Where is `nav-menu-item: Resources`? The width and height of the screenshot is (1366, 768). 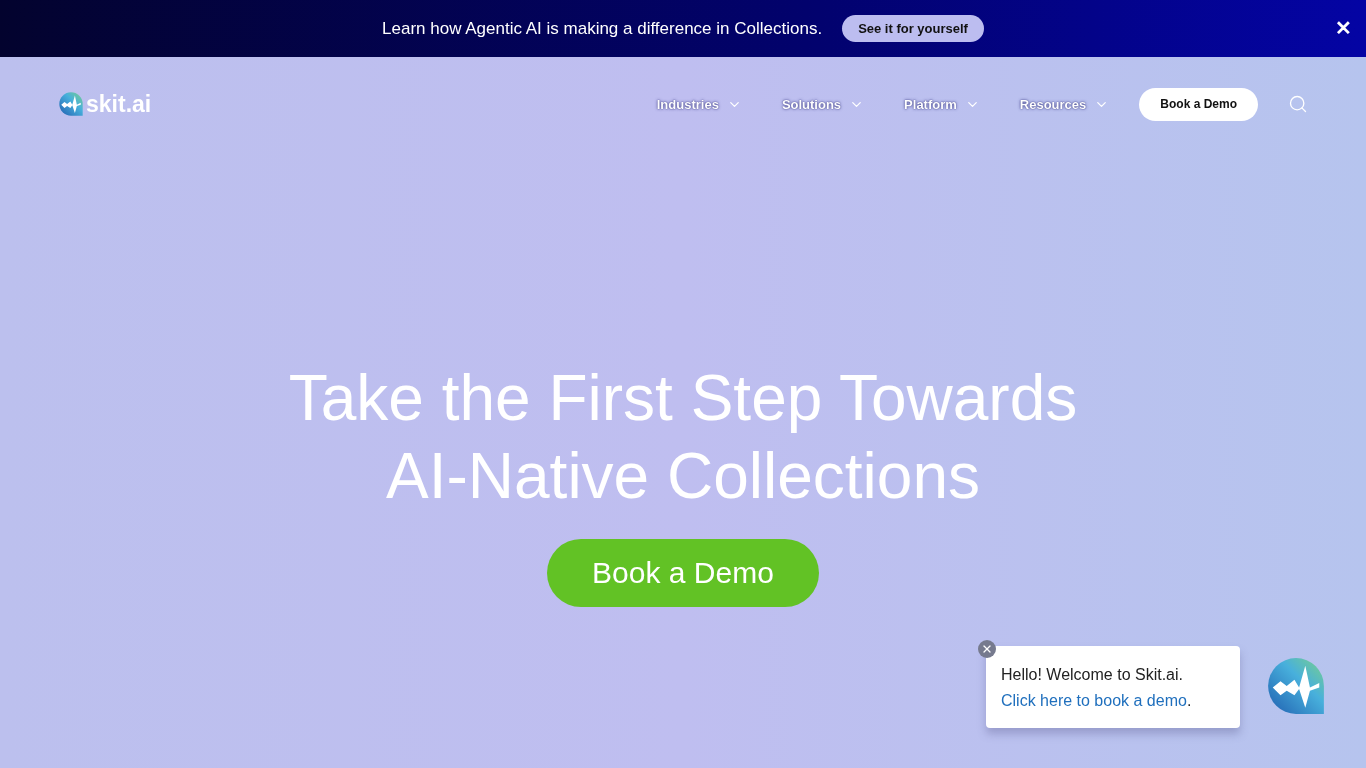 nav-menu-item: Resources is located at coordinates (1064, 104).